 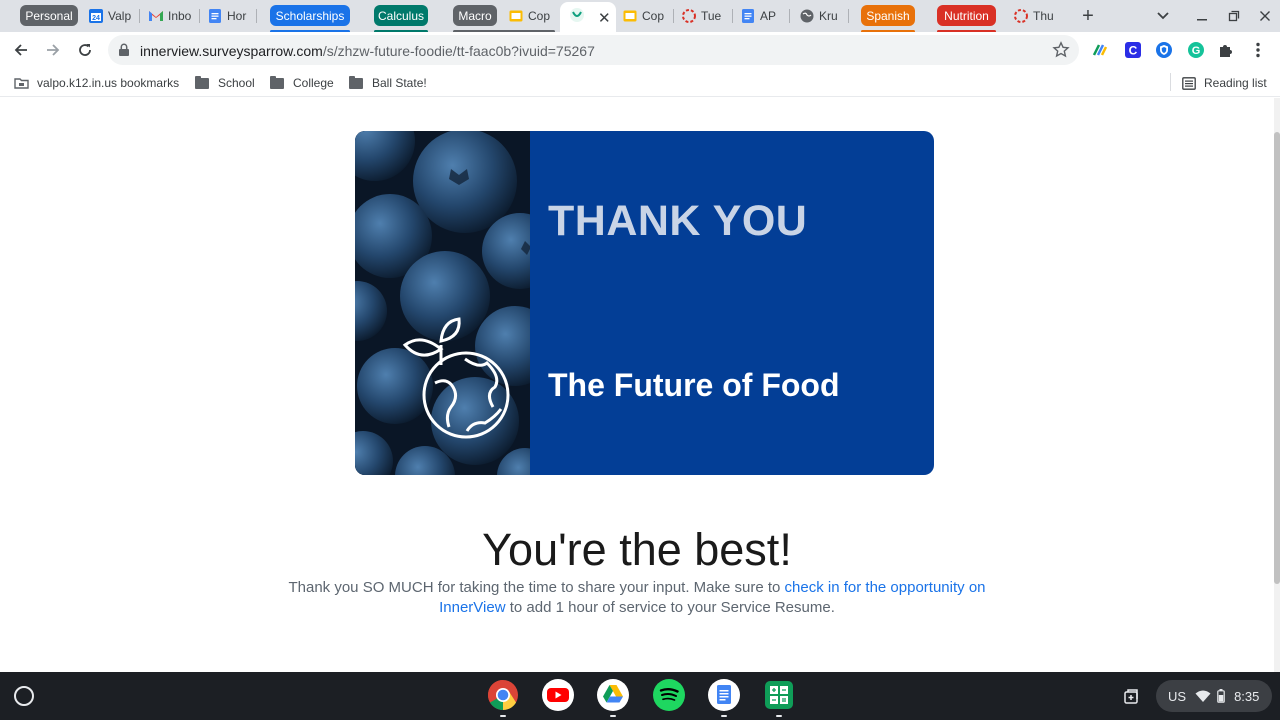 I want to click on reading-list-icon, so click(x=1189, y=83).